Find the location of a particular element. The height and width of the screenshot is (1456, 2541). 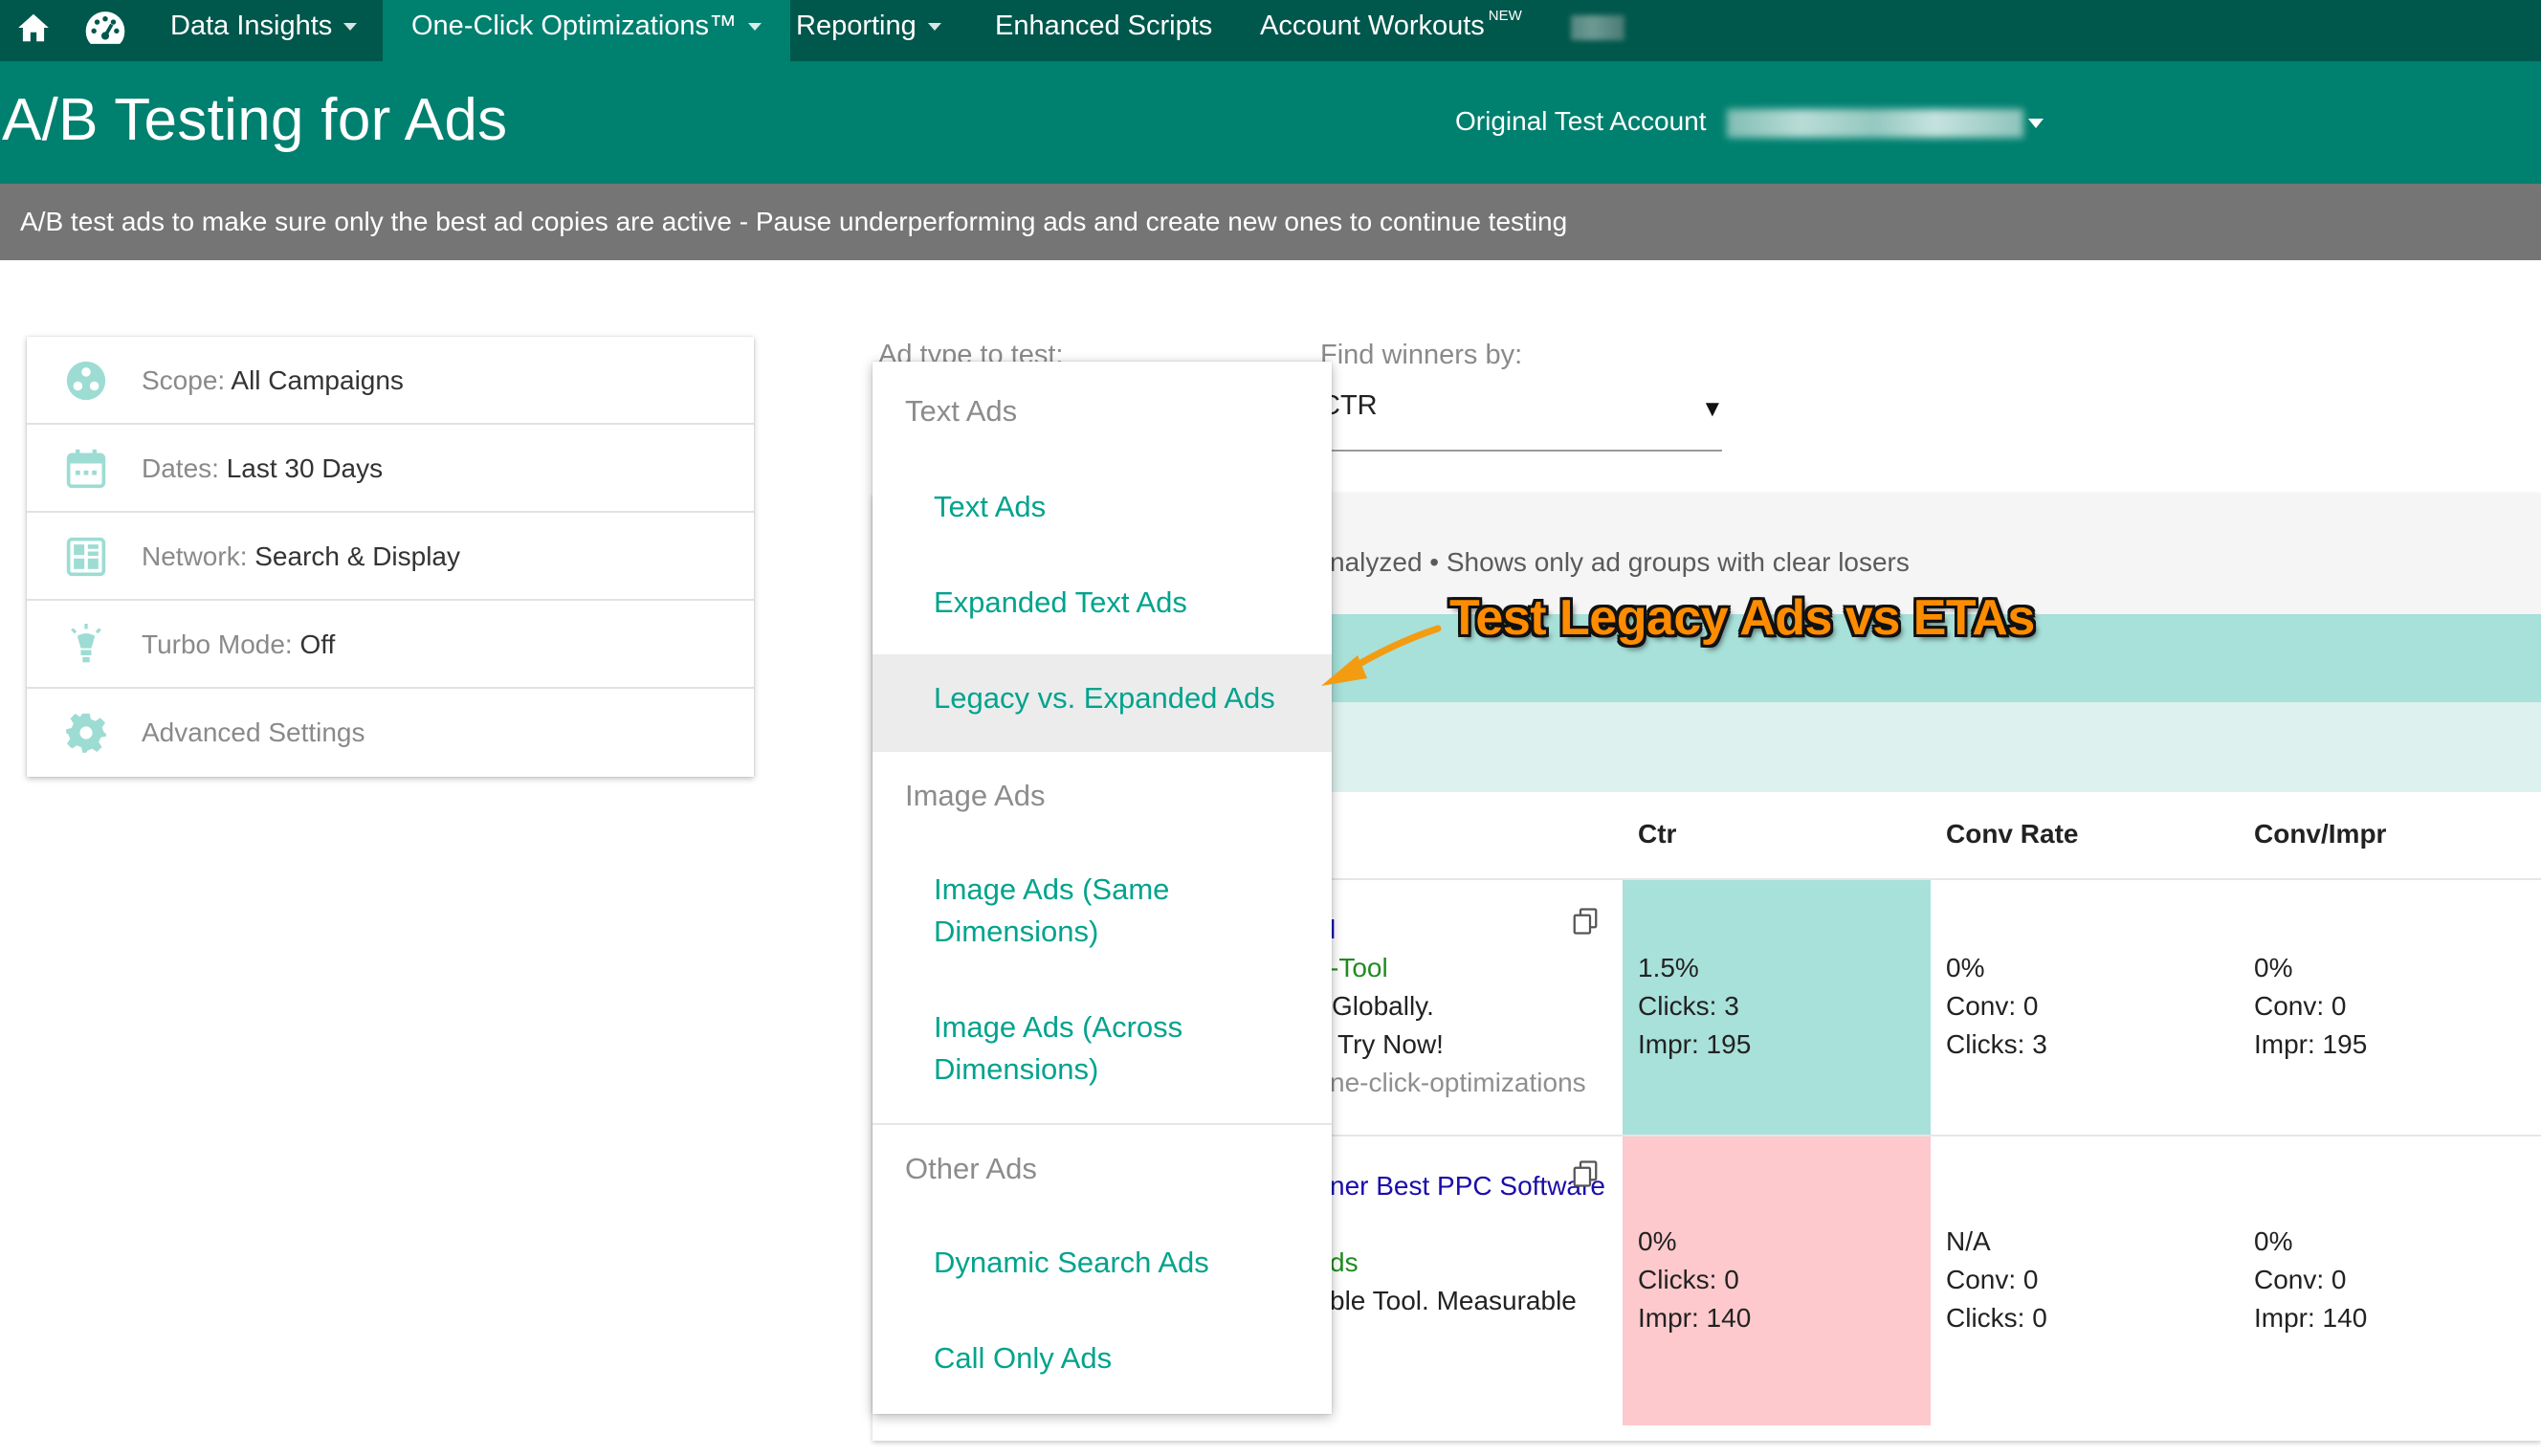

nav-one-click-label: One-Click Optimizations™ is located at coordinates (574, 26).